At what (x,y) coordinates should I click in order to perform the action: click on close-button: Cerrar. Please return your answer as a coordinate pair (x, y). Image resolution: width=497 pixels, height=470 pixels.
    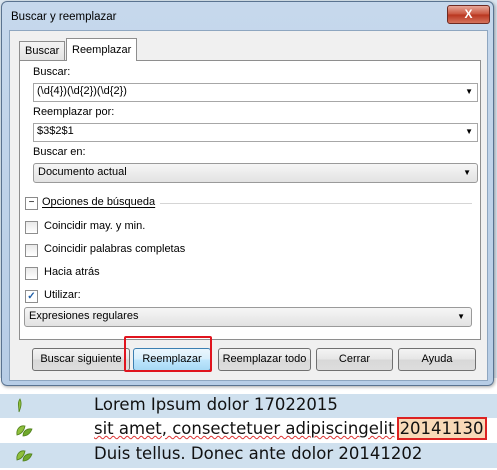
    Looking at the image, I should click on (354, 359).